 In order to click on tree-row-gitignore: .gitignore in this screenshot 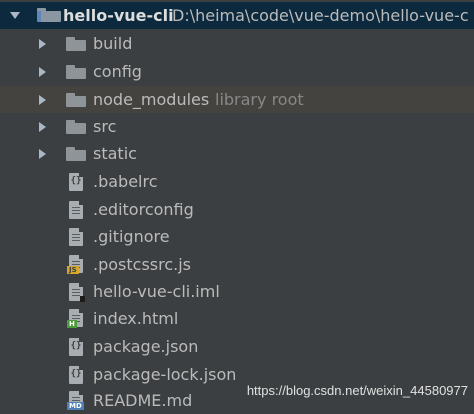, I will do `click(237, 236)`.